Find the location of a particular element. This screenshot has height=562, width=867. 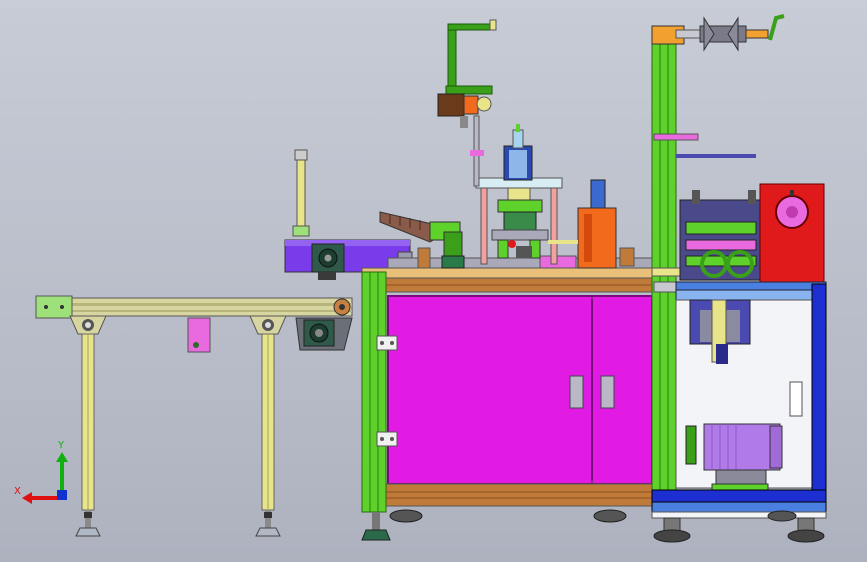

control-box is located at coordinates (792, 233).